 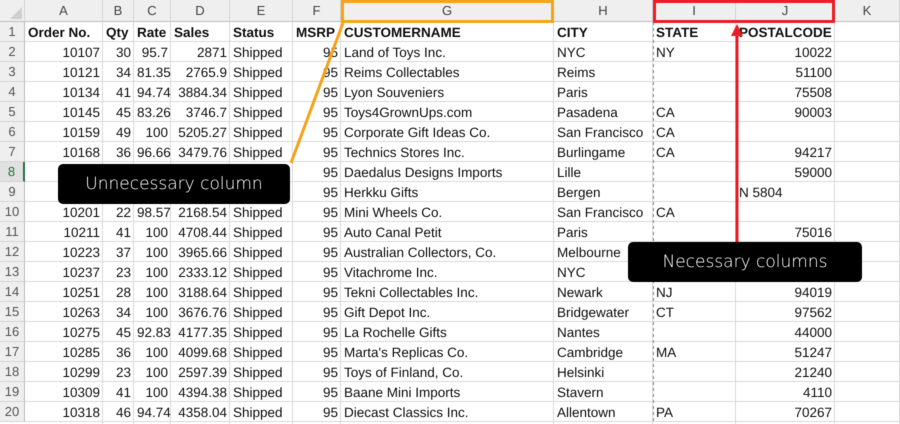 I want to click on table-cell: NYC, so click(x=571, y=272).